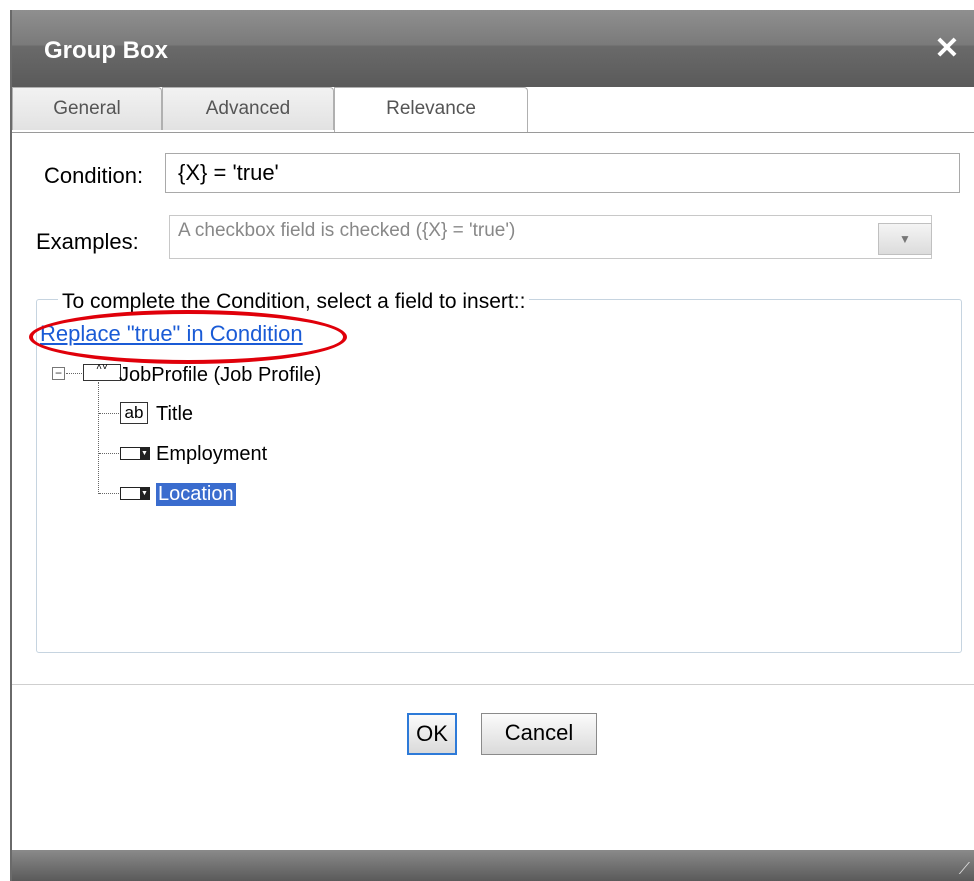  Describe the element at coordinates (174, 414) in the screenshot. I see `tree-item-title: Title` at that location.